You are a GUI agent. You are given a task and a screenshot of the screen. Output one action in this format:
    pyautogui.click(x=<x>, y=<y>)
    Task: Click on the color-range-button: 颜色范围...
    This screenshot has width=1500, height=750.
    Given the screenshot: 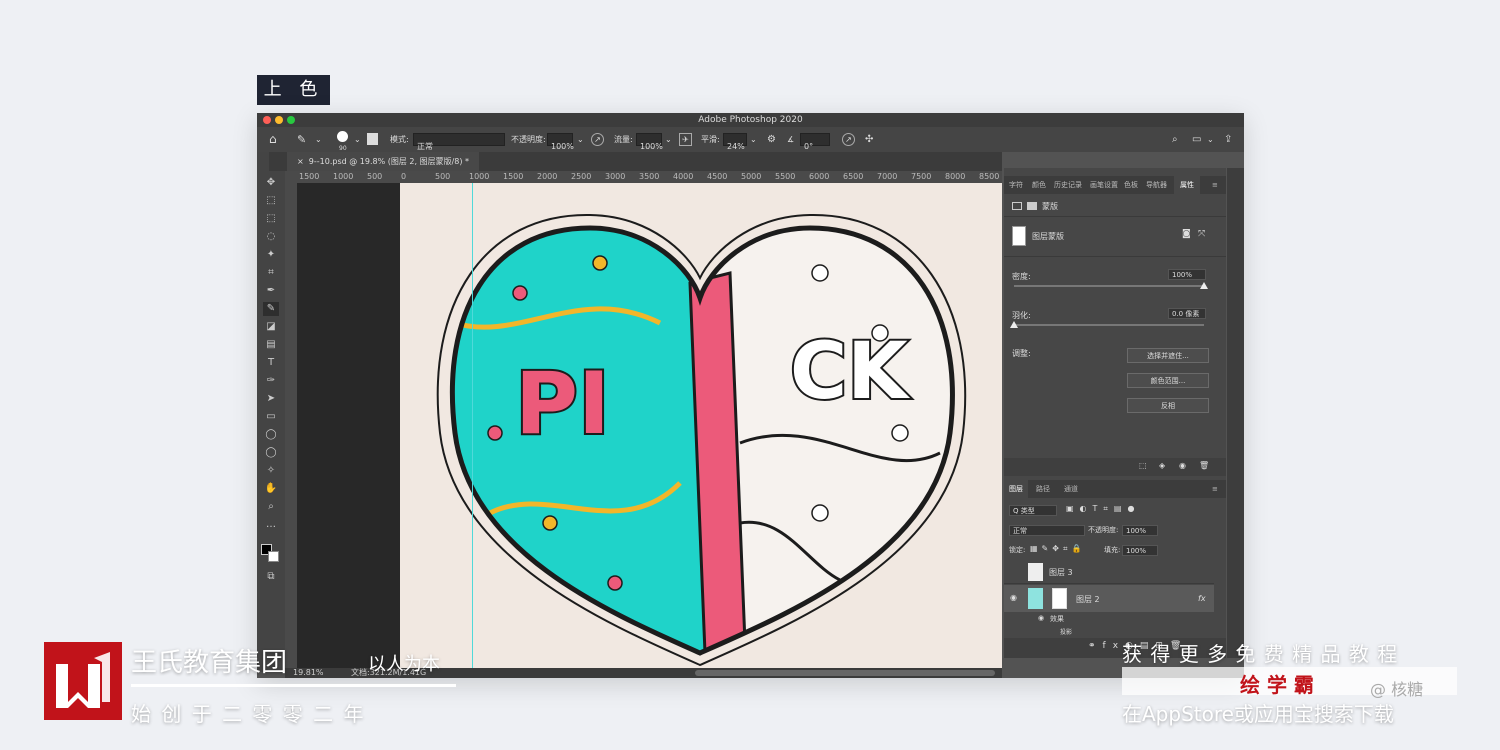 What is the action you would take?
    pyautogui.click(x=1168, y=380)
    